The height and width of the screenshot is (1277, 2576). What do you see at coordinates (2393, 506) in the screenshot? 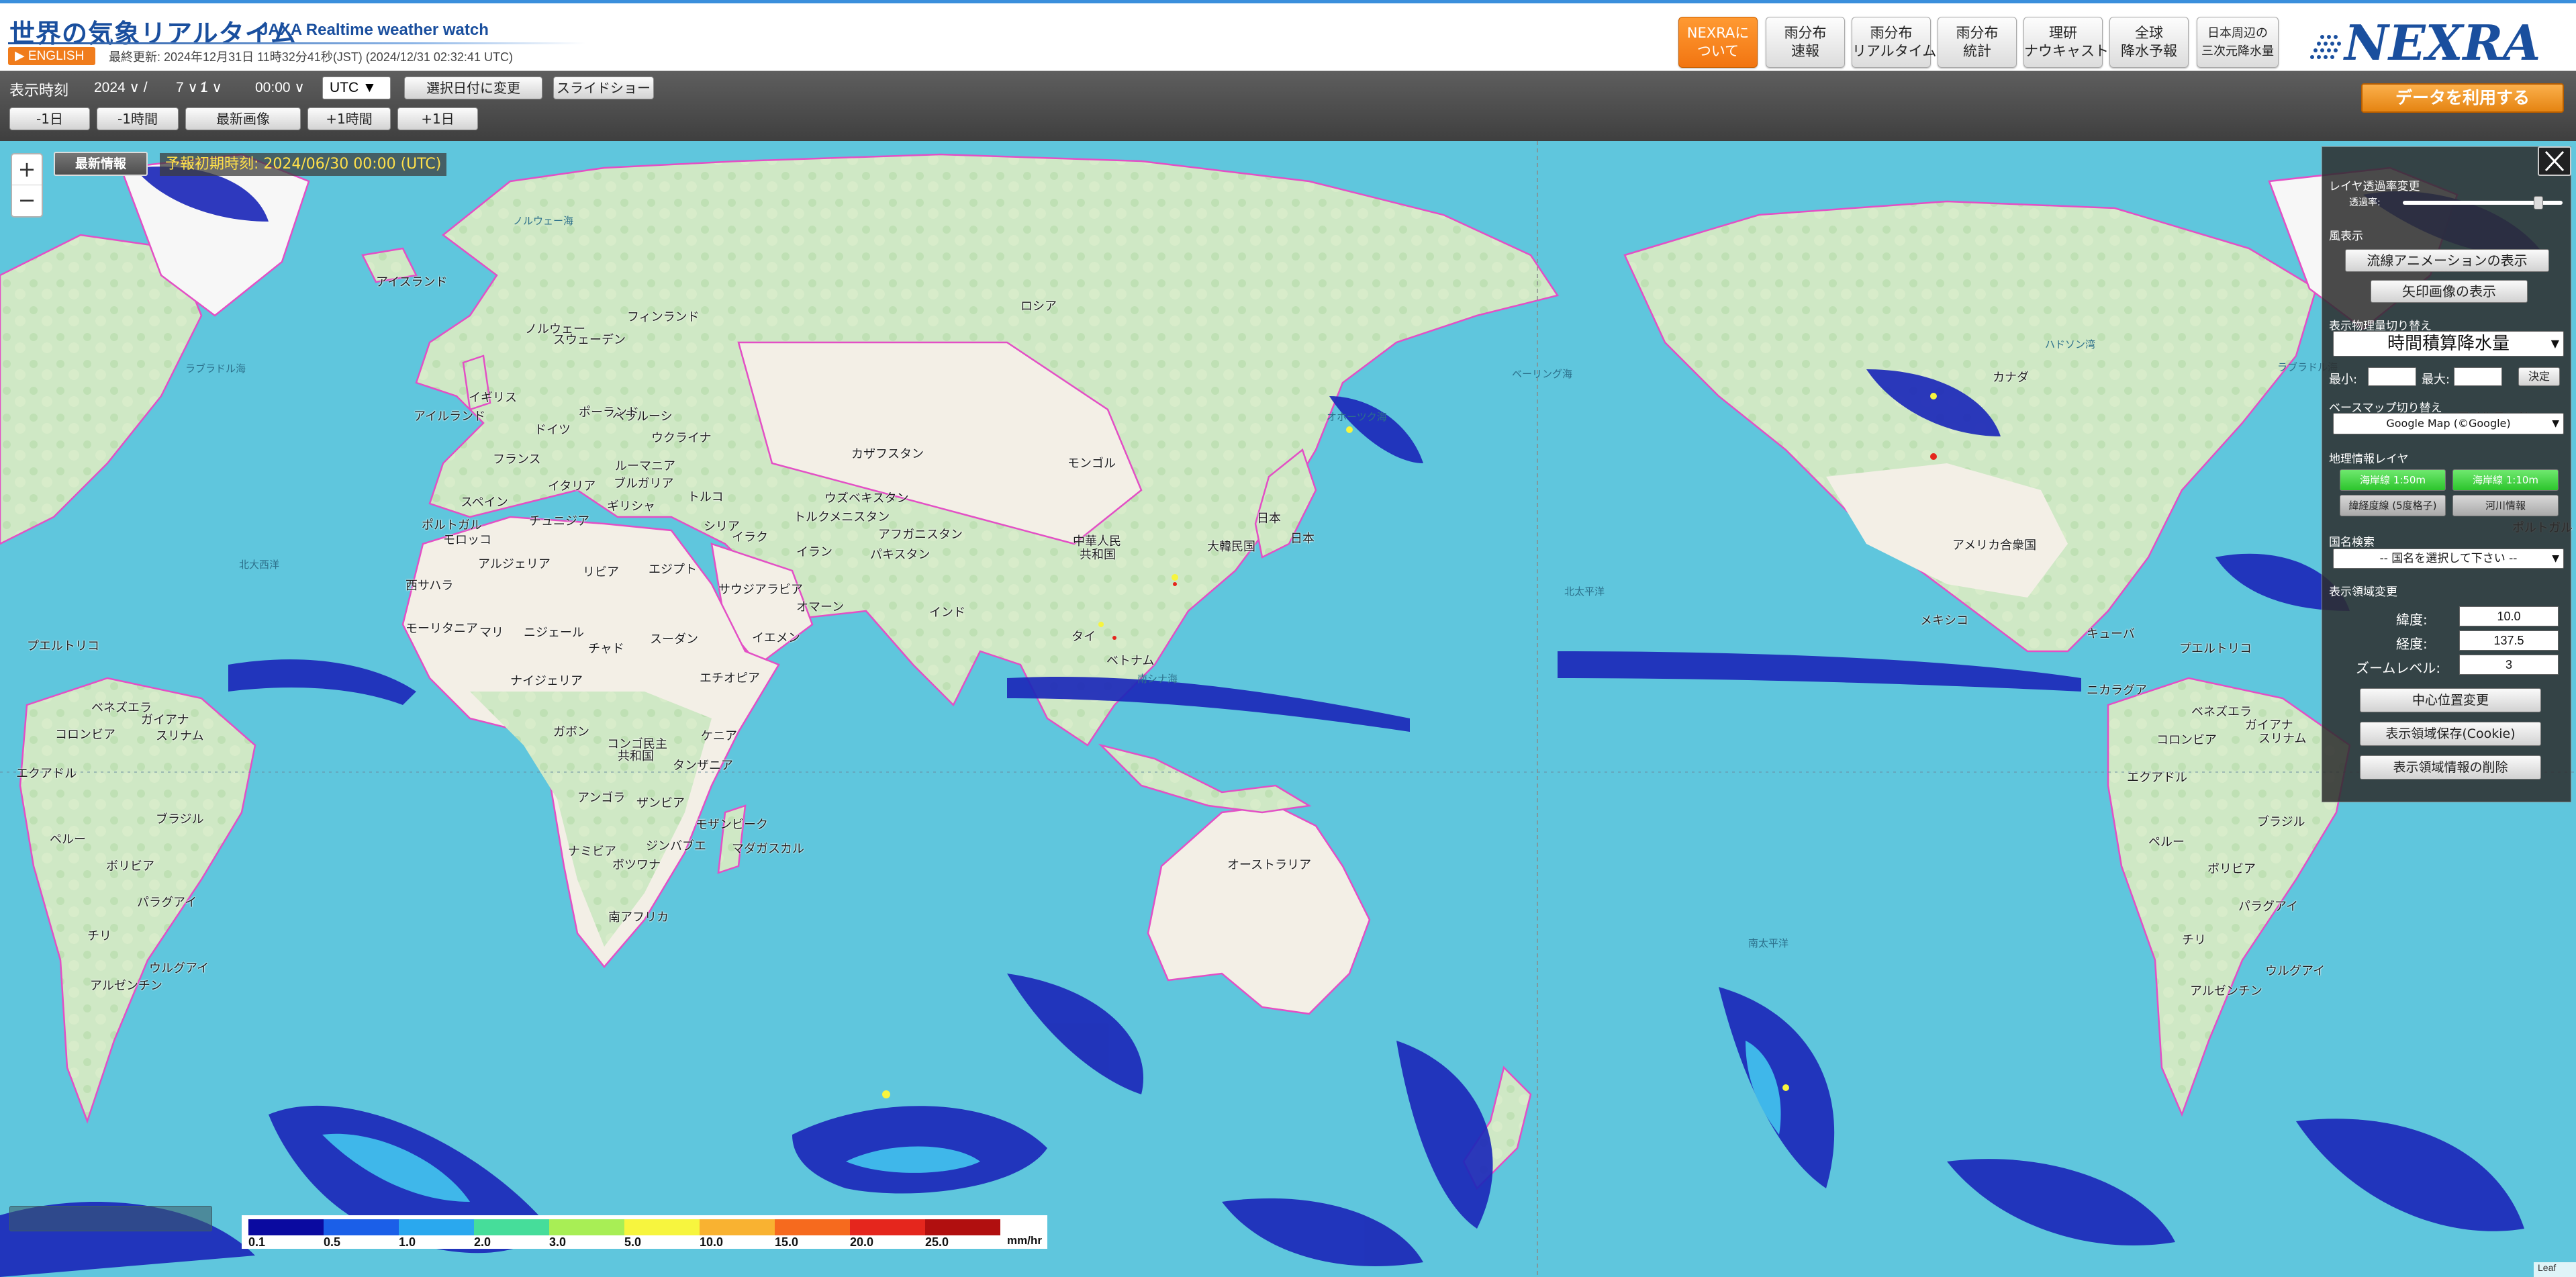
I see `latlon-grid-toggle: 緯経度線 (5度格子)` at bounding box center [2393, 506].